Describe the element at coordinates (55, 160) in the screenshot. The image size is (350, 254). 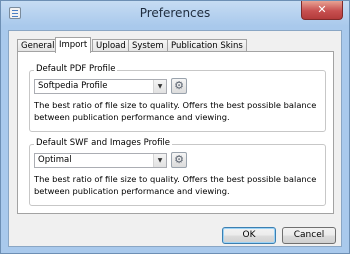
I see `swf-profile-selected-value: Optimal` at that location.